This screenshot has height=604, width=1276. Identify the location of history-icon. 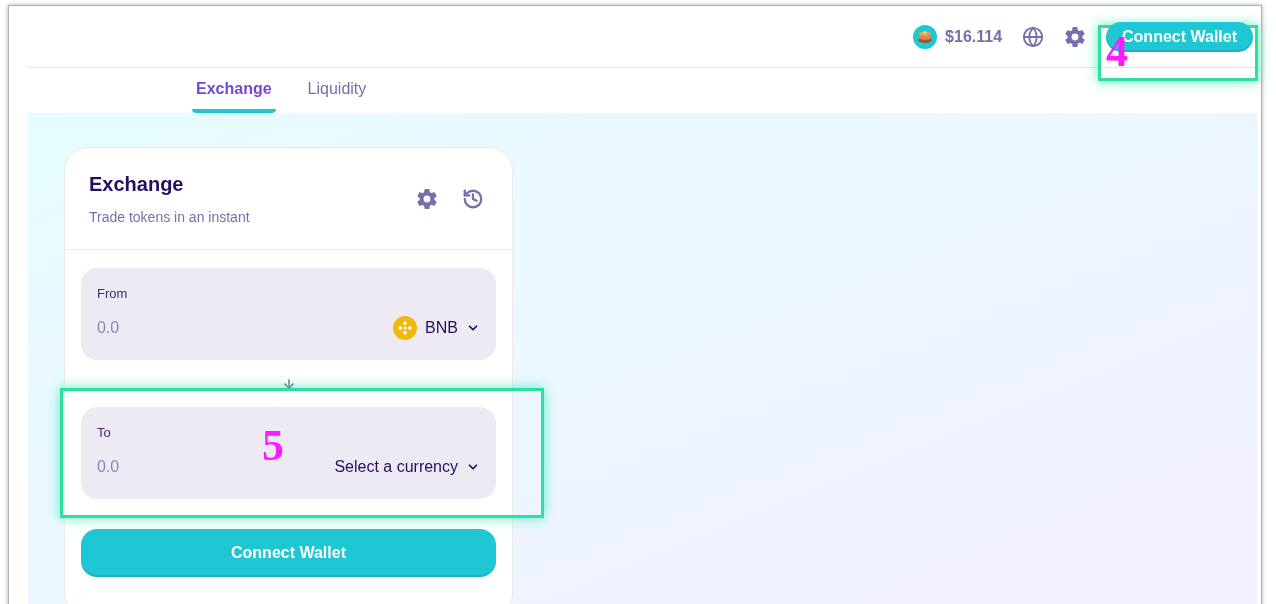
(473, 198).